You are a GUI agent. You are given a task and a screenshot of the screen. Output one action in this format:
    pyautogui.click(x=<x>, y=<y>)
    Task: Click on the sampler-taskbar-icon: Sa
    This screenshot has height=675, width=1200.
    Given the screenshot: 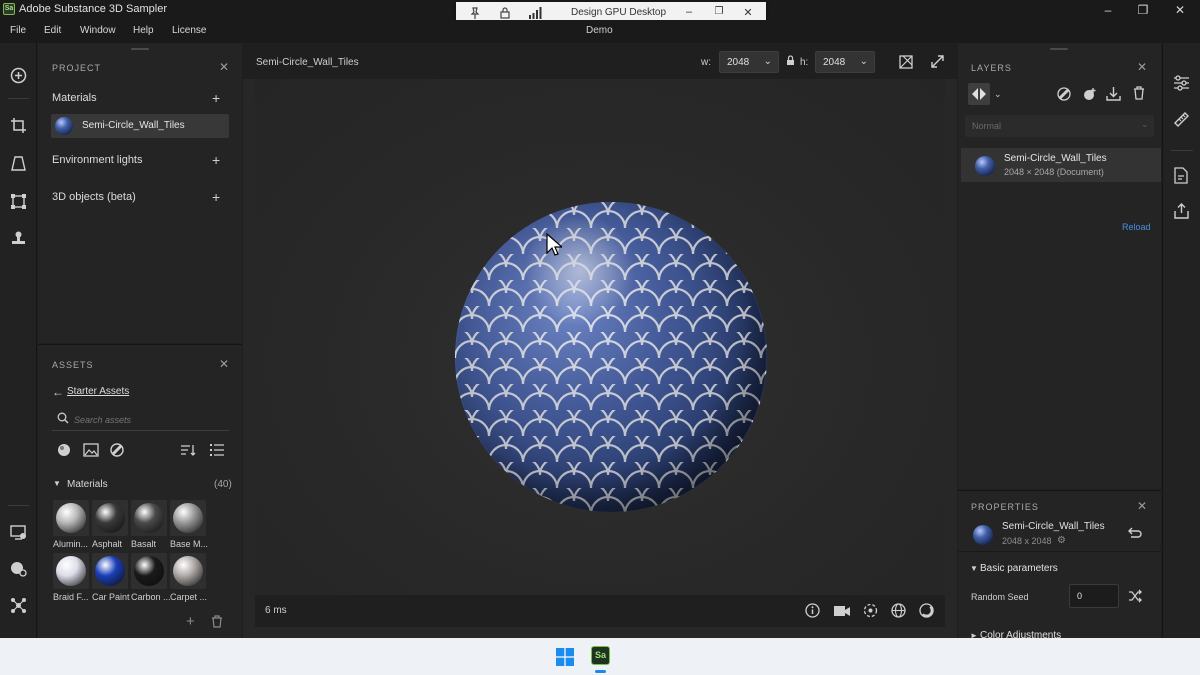 What is the action you would take?
    pyautogui.click(x=600, y=655)
    